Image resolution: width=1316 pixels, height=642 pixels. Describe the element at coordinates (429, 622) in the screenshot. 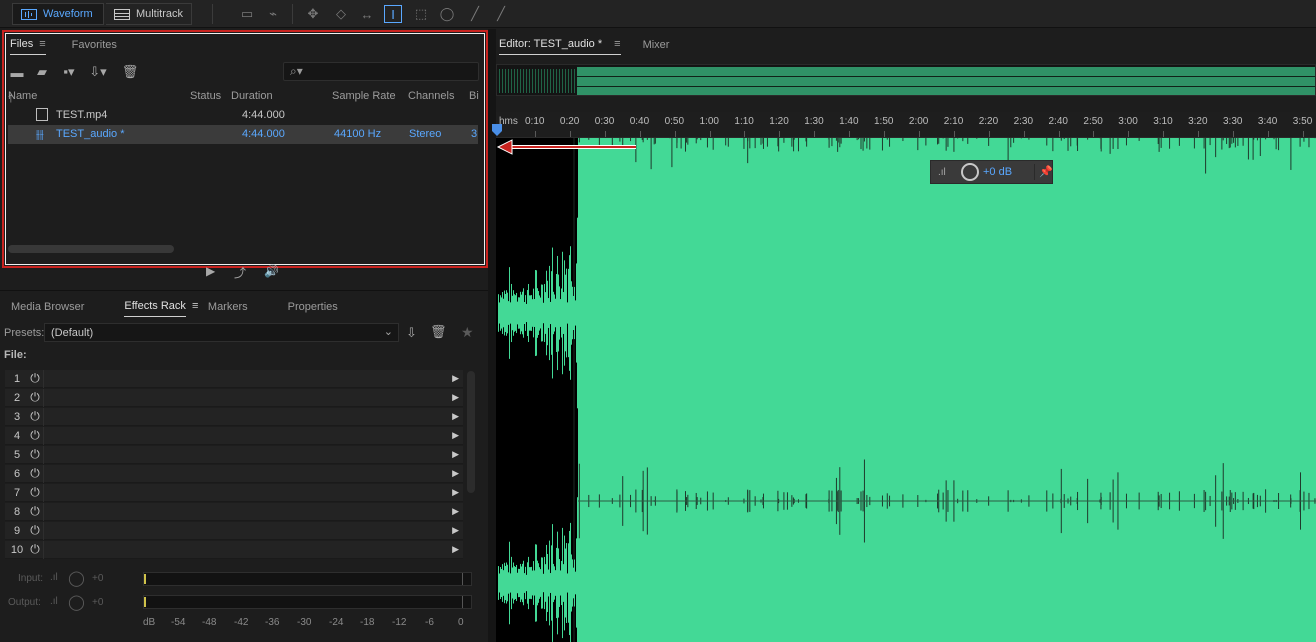

I see `db-scale-label: -6` at that location.